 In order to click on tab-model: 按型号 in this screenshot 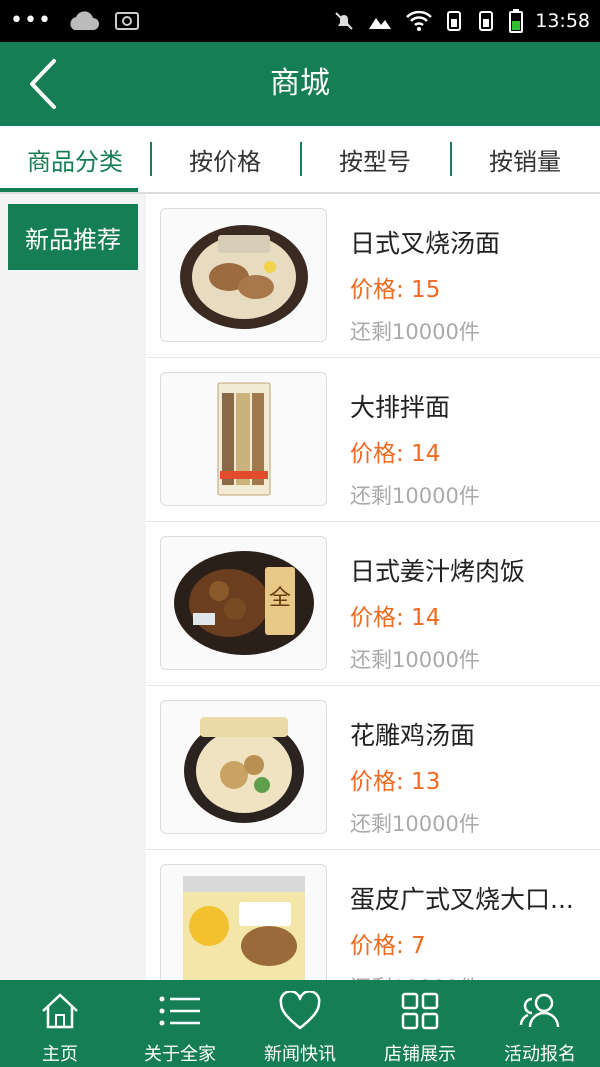, I will do `click(375, 159)`.